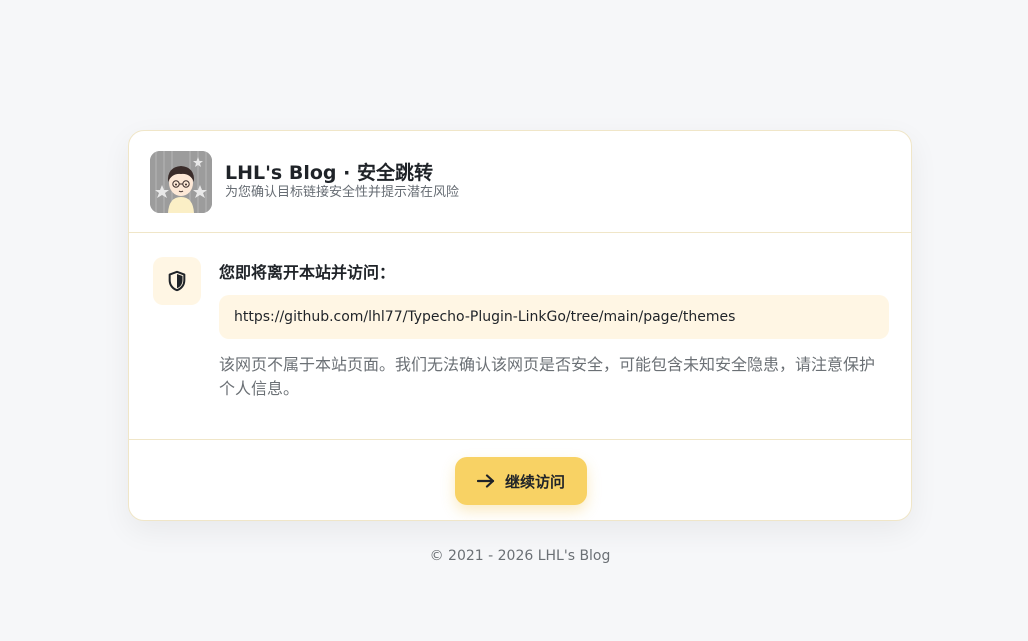 The image size is (1028, 641). Describe the element at coordinates (534, 481) in the screenshot. I see `continue-button-label: 继续访问` at that location.